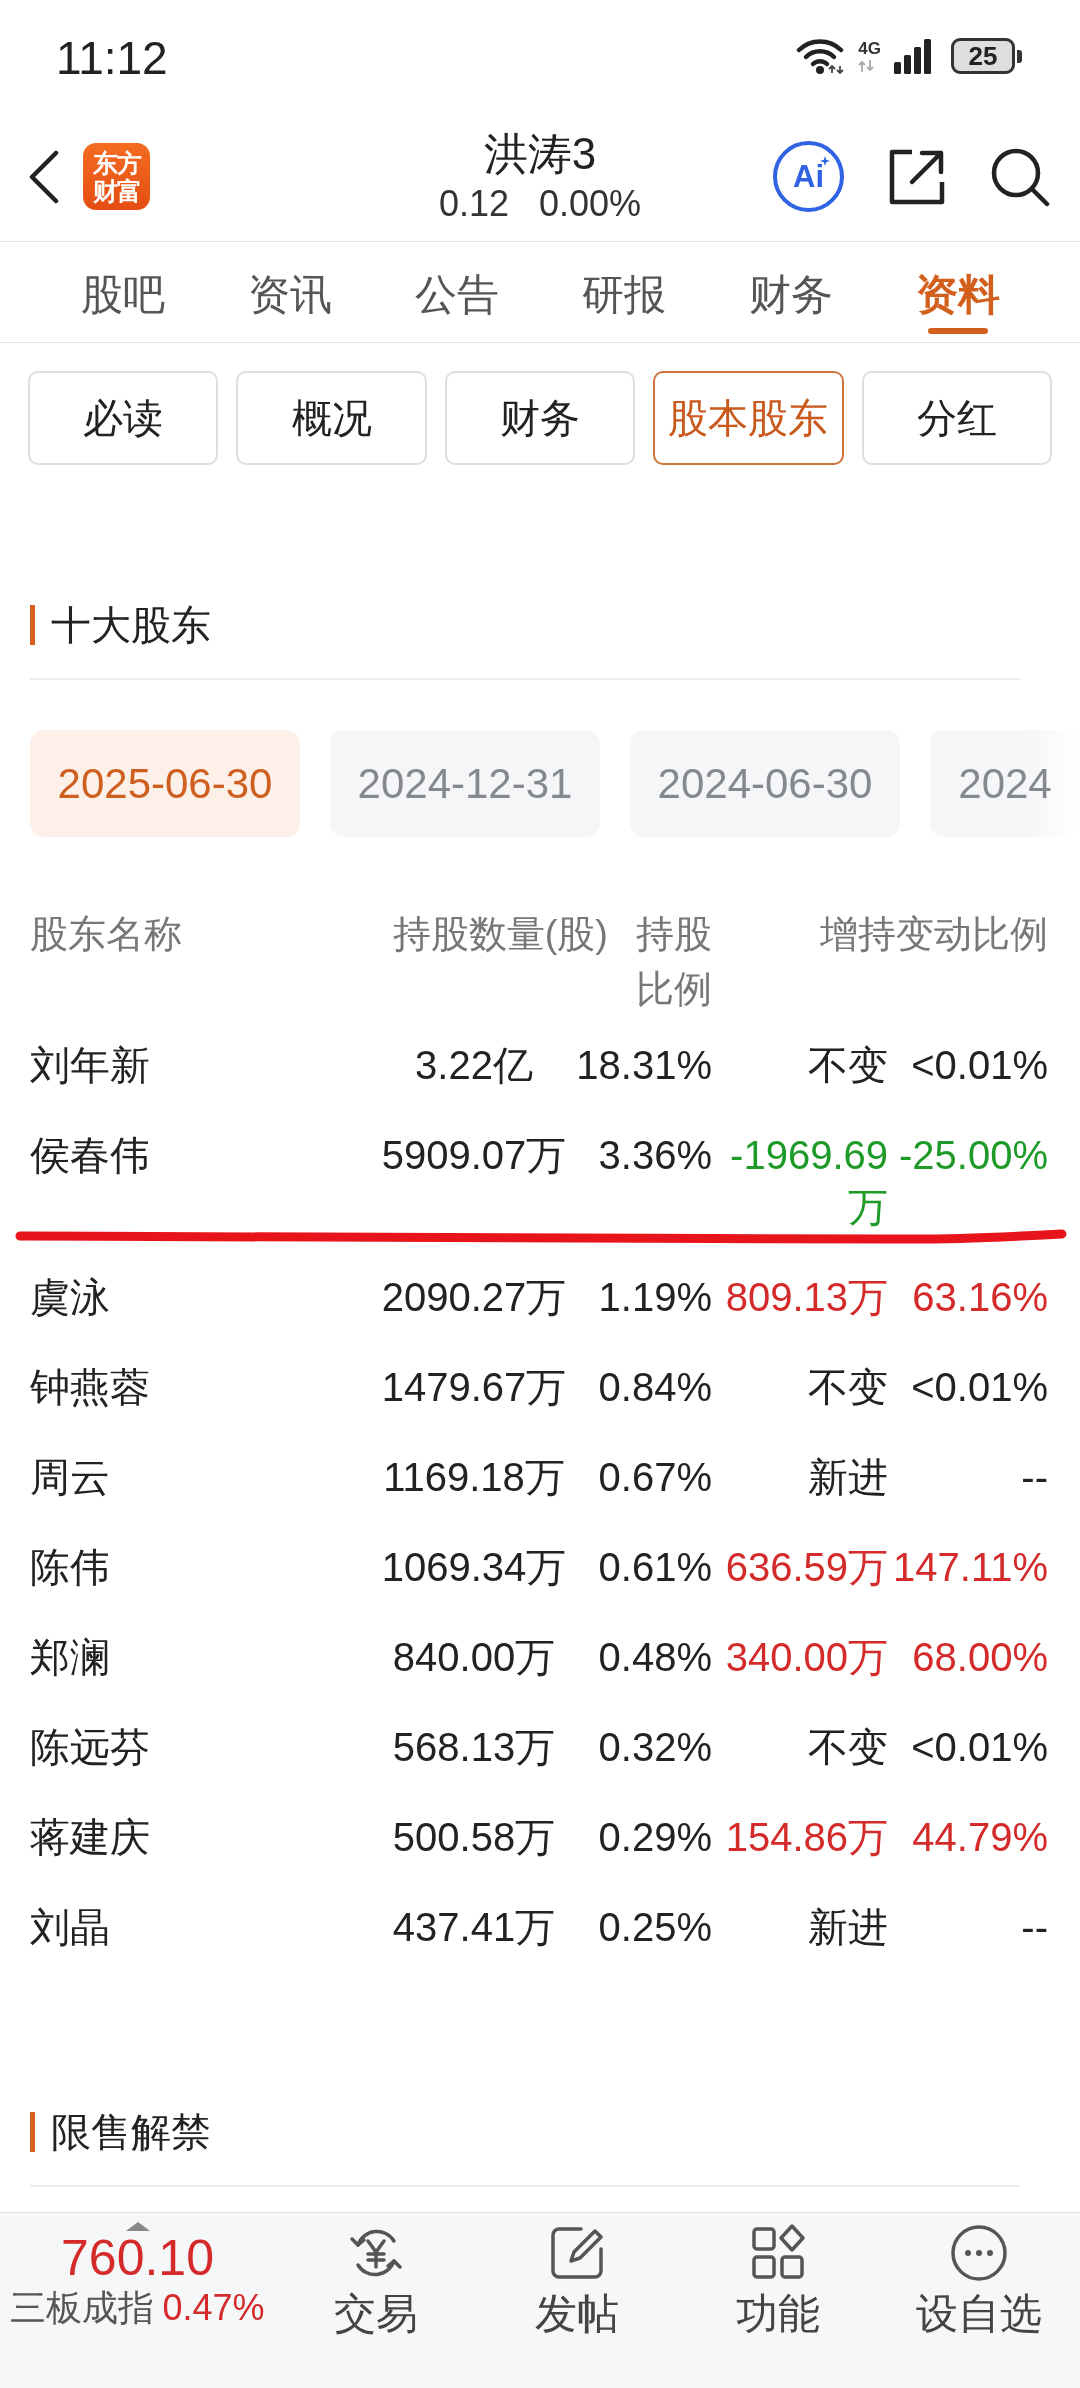  I want to click on index-name: 三板成指, so click(82, 2308).